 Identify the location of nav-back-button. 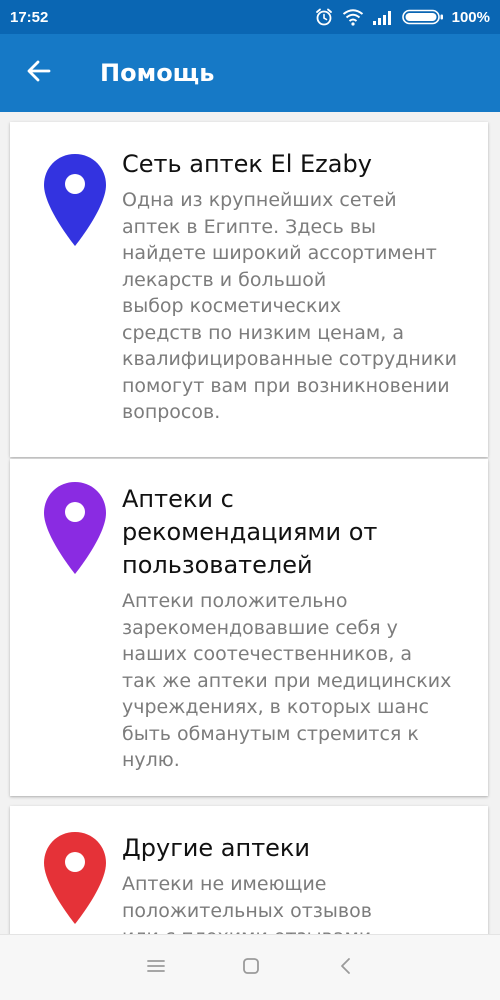
(346, 967).